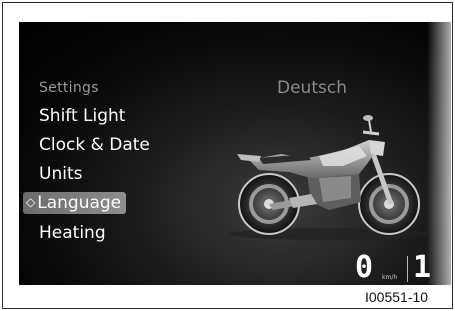 Image resolution: width=455 pixels, height=311 pixels. I want to click on figure-id-label: I00551-10, so click(397, 297).